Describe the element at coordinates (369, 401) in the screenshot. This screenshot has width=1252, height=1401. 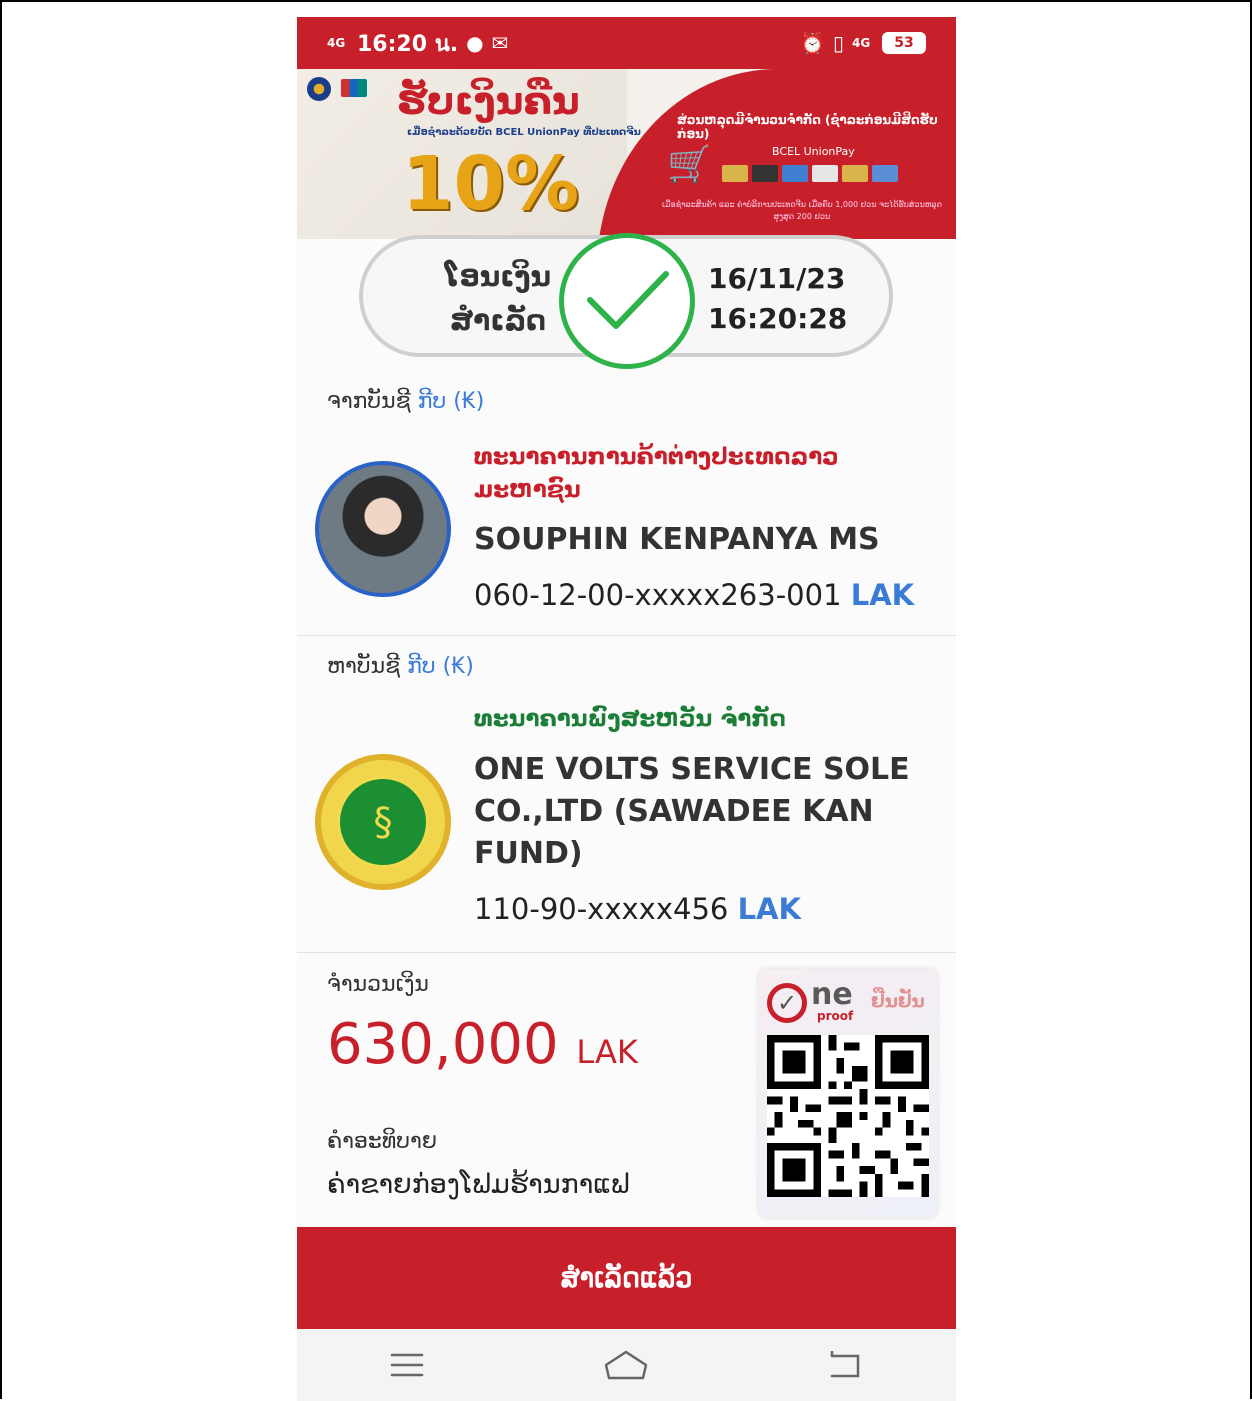
I see `from-label-text: ຈາກບັນຊີ` at that location.